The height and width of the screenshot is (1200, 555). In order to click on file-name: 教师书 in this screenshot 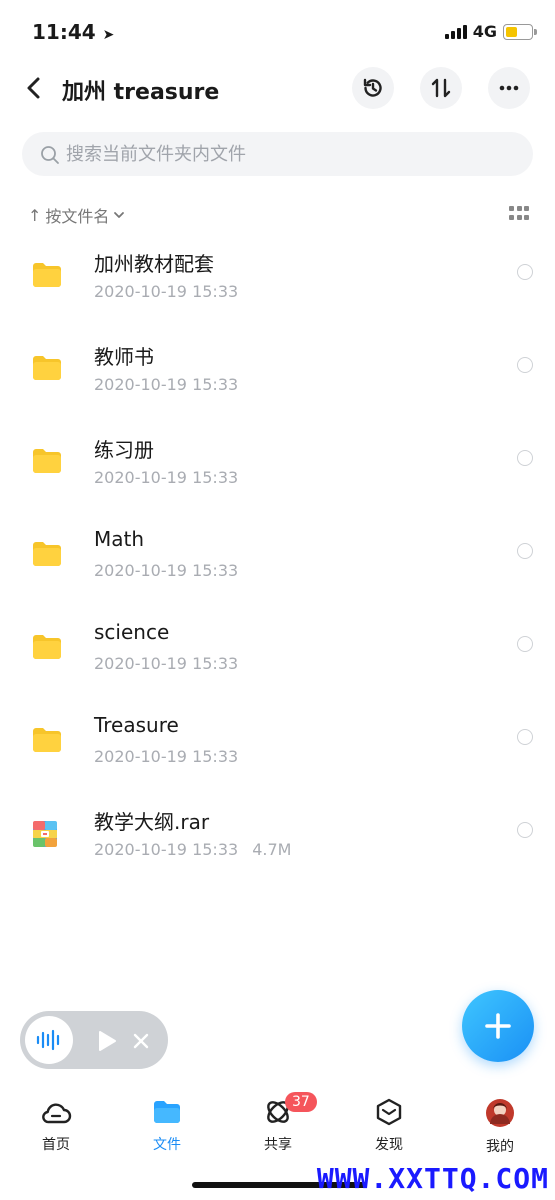, I will do `click(124, 357)`.